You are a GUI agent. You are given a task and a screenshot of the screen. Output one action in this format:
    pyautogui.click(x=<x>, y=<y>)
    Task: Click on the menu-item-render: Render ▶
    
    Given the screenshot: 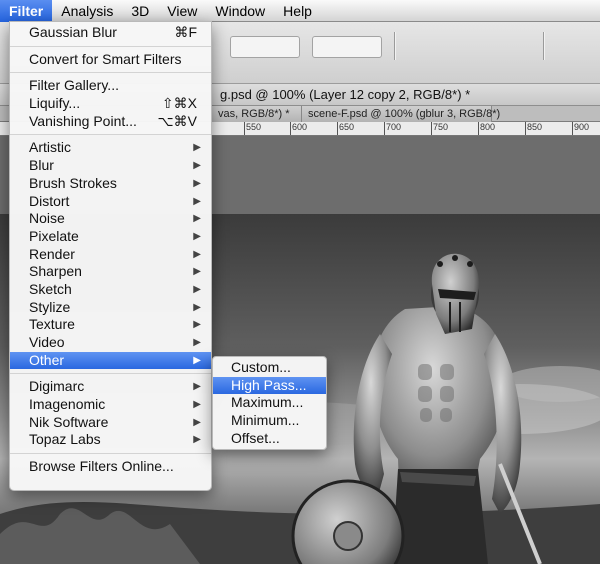 What is the action you would take?
    pyautogui.click(x=110, y=255)
    